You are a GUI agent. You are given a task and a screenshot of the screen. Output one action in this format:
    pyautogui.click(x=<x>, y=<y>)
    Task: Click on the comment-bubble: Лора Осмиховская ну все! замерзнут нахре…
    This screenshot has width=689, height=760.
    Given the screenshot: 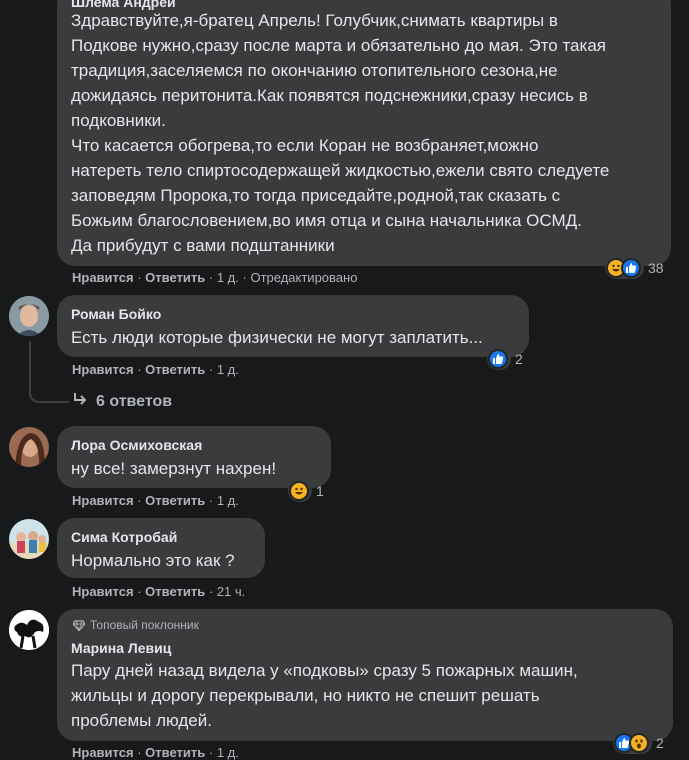 What is the action you would take?
    pyautogui.click(x=194, y=457)
    